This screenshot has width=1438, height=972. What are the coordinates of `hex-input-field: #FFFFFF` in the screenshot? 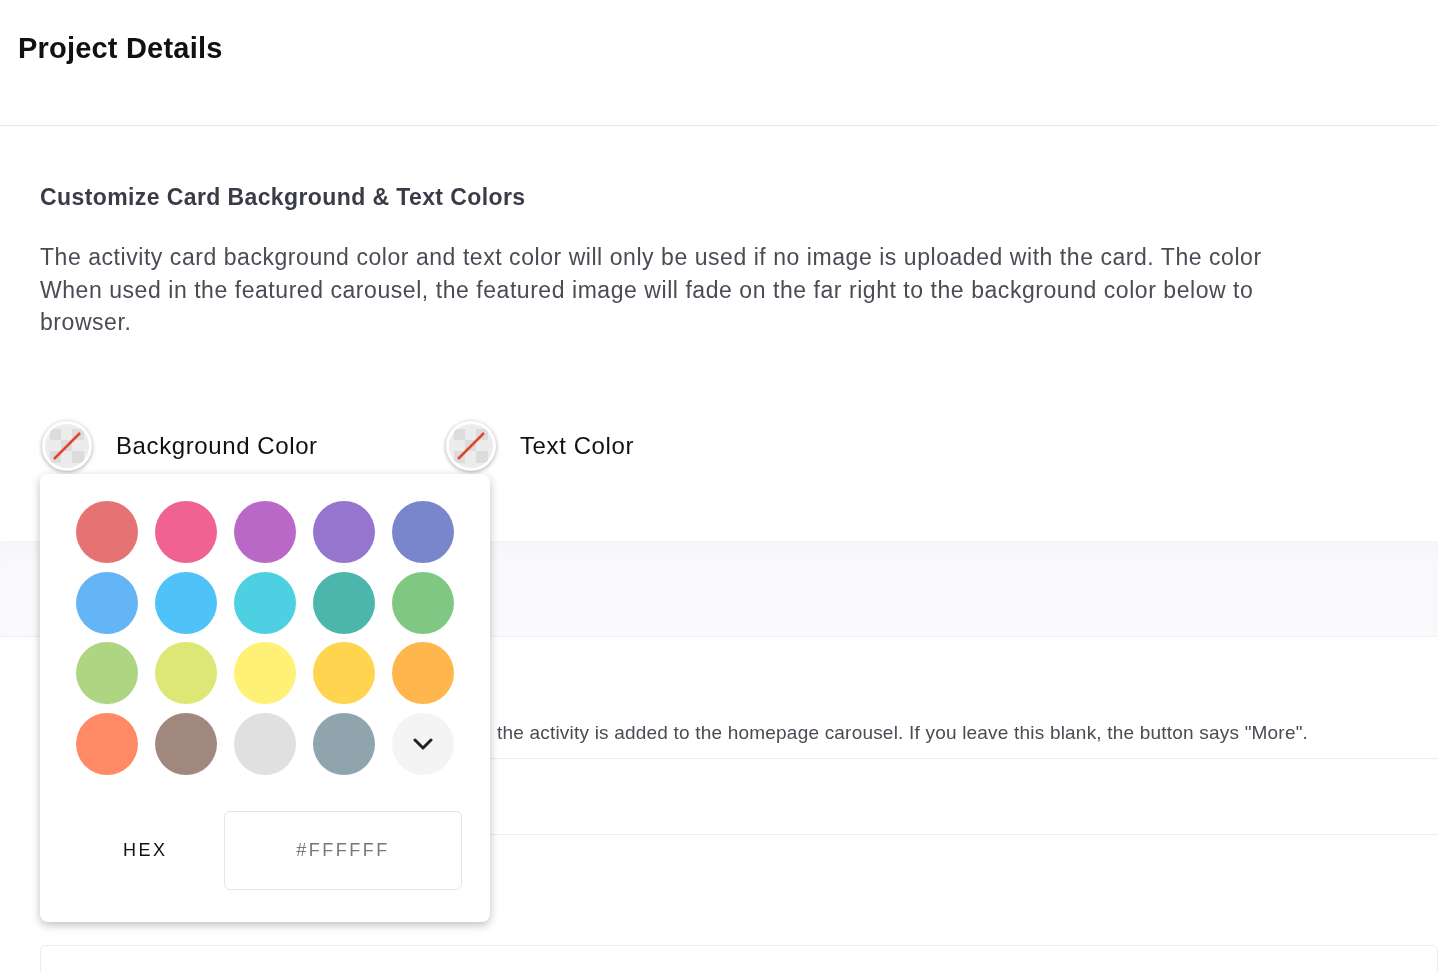 It's located at (343, 850).